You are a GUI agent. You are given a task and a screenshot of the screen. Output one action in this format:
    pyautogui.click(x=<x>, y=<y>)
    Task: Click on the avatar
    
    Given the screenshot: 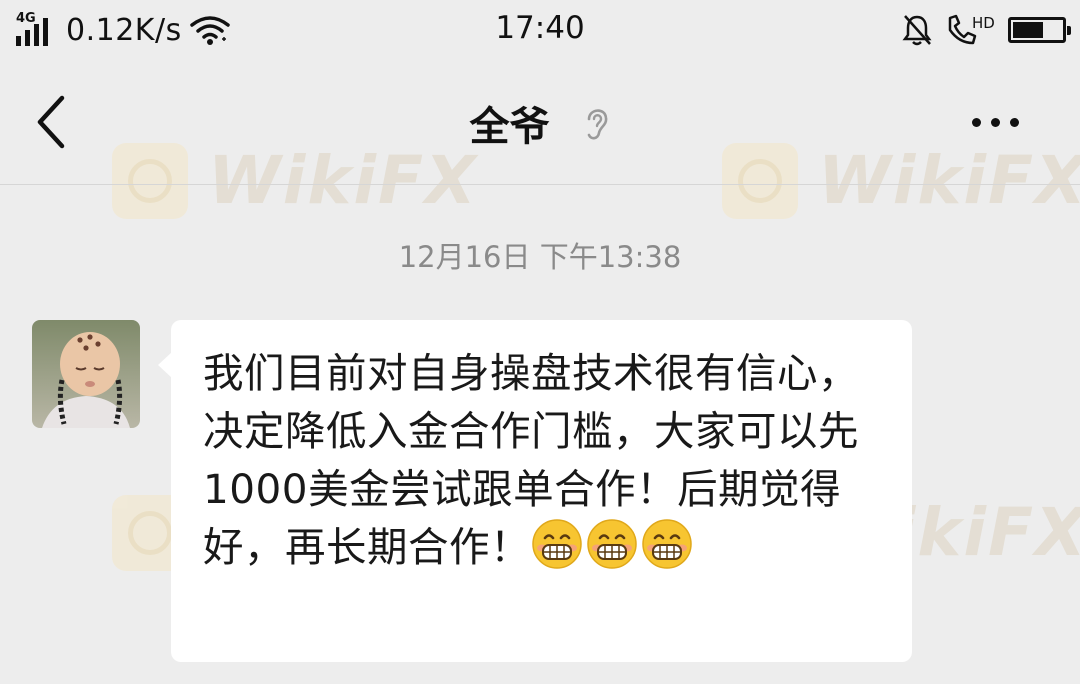 What is the action you would take?
    pyautogui.click(x=86, y=374)
    